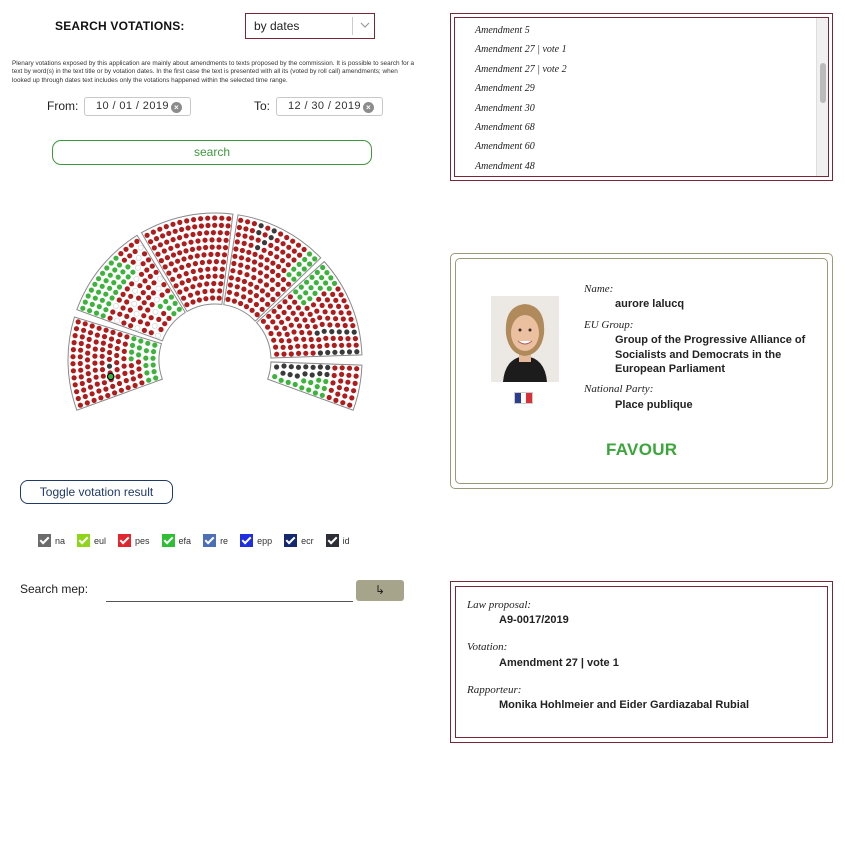  Describe the element at coordinates (521, 90) in the screenshot. I see `amendment-item: Amendment 29` at that location.